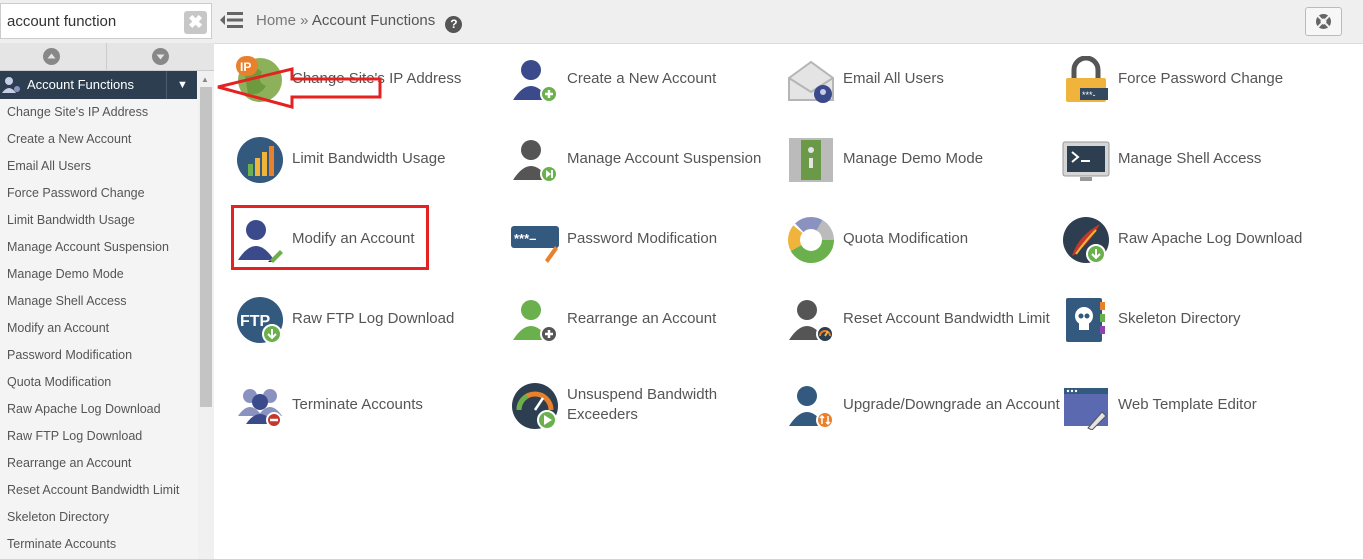  I want to click on sort-down-button, so click(160, 56).